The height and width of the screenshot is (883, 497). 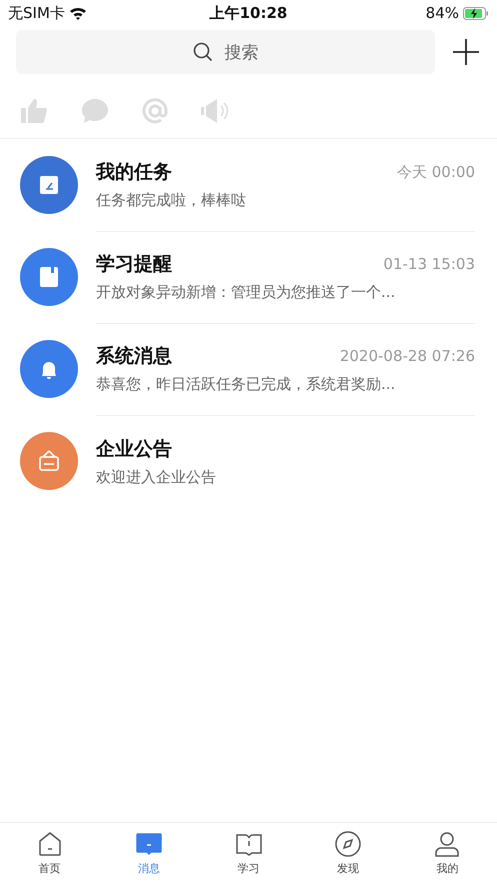 What do you see at coordinates (95, 111) in the screenshot?
I see `chat-bubble-icon` at bounding box center [95, 111].